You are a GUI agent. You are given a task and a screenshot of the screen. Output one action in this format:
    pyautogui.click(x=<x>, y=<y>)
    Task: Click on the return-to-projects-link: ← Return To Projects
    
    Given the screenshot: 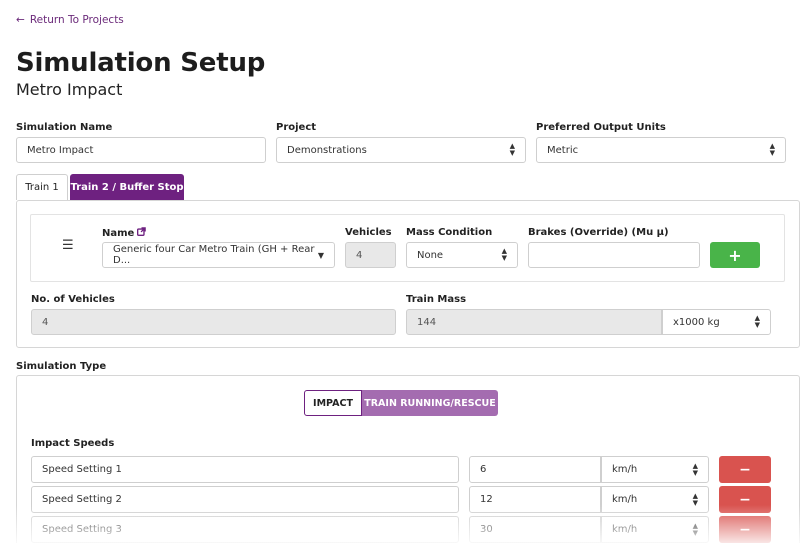 What is the action you would take?
    pyautogui.click(x=70, y=20)
    